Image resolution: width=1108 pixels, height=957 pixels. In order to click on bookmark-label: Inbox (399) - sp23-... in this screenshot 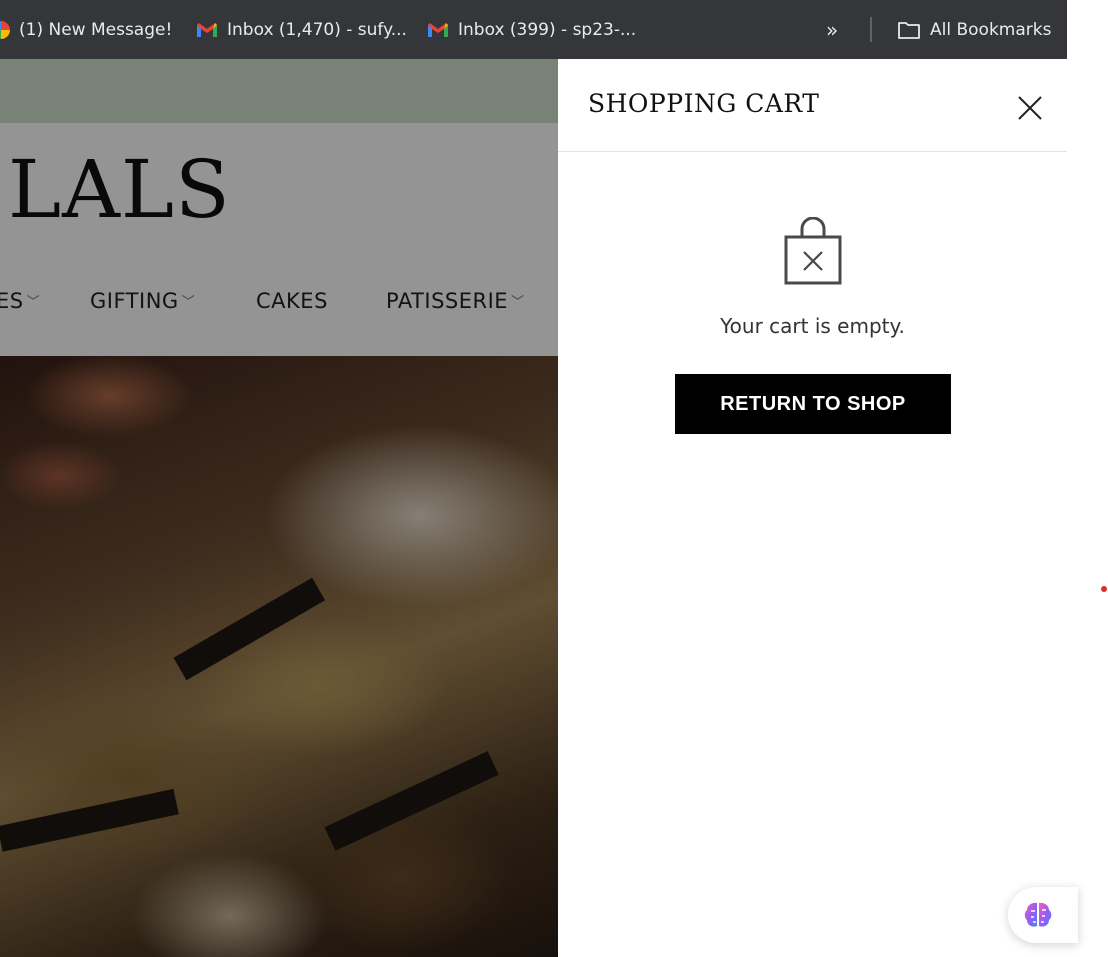, I will do `click(547, 29)`.